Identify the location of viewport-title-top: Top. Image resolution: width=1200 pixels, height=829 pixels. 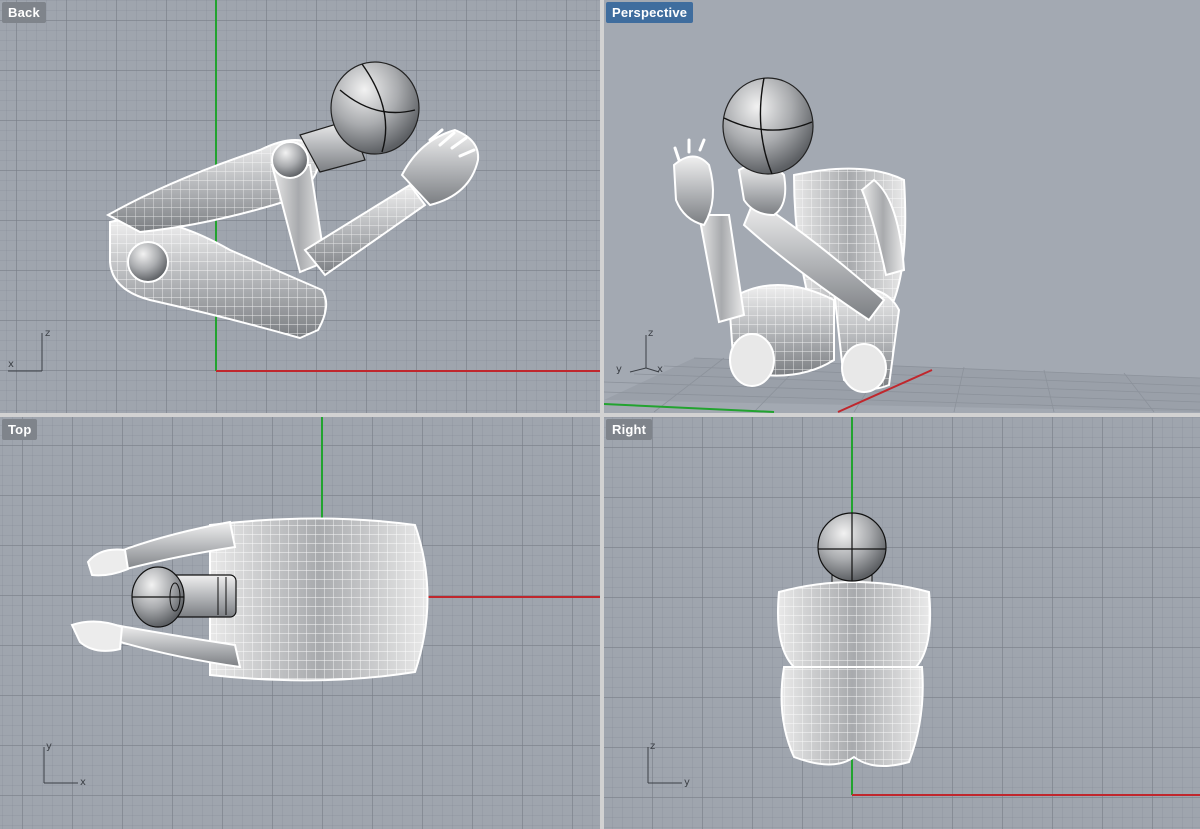
(20, 429).